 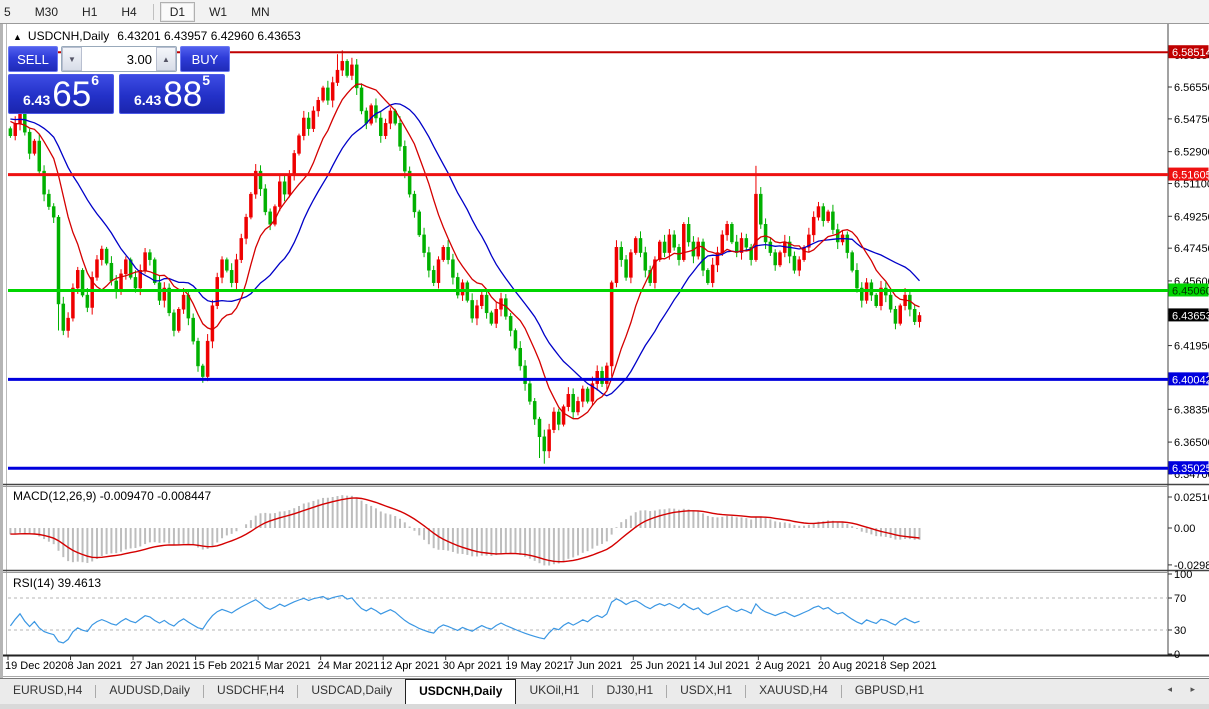 I want to click on tab-usdcnh: USDCNH,Daily, so click(x=461, y=691).